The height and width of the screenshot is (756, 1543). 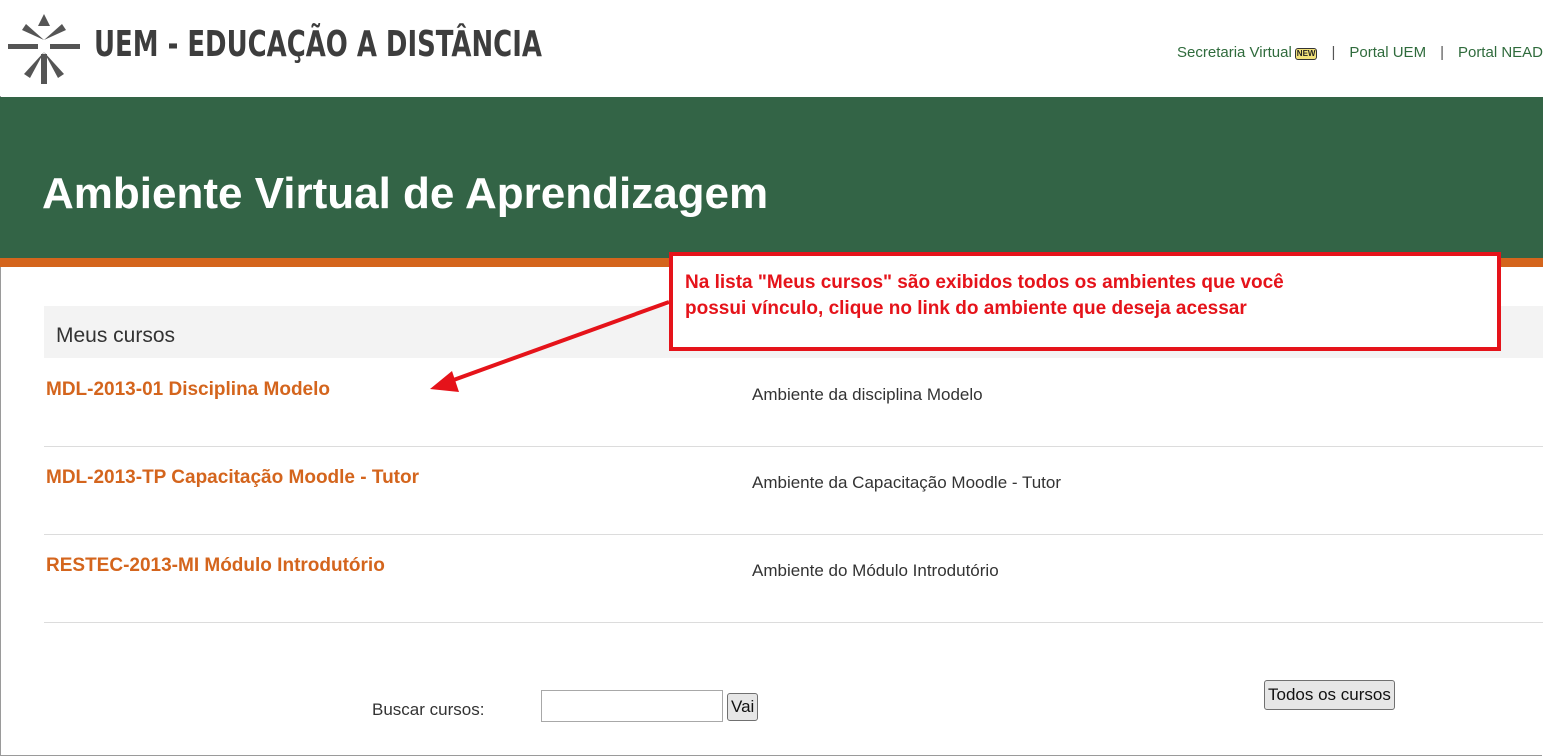 I want to click on all-courses-button: Todos os cursos, so click(x=1329, y=695).